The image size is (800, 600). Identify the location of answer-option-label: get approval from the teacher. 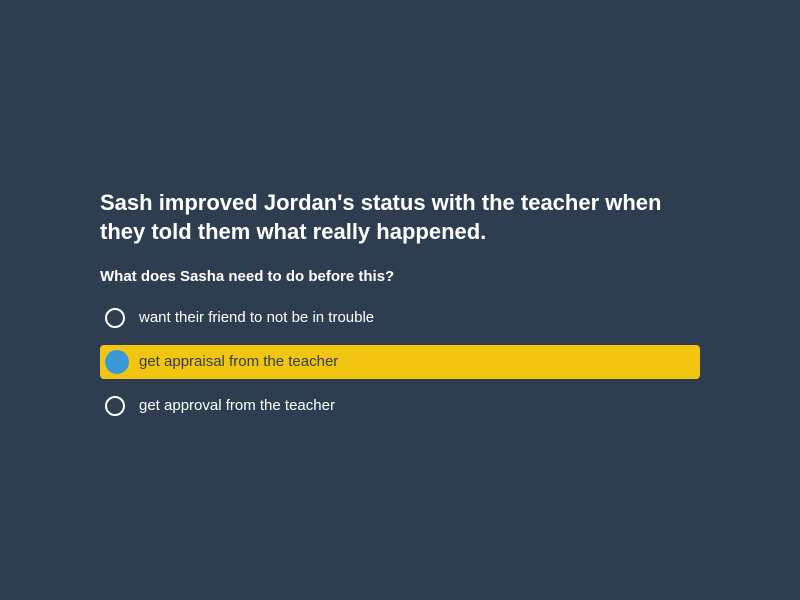
(237, 405).